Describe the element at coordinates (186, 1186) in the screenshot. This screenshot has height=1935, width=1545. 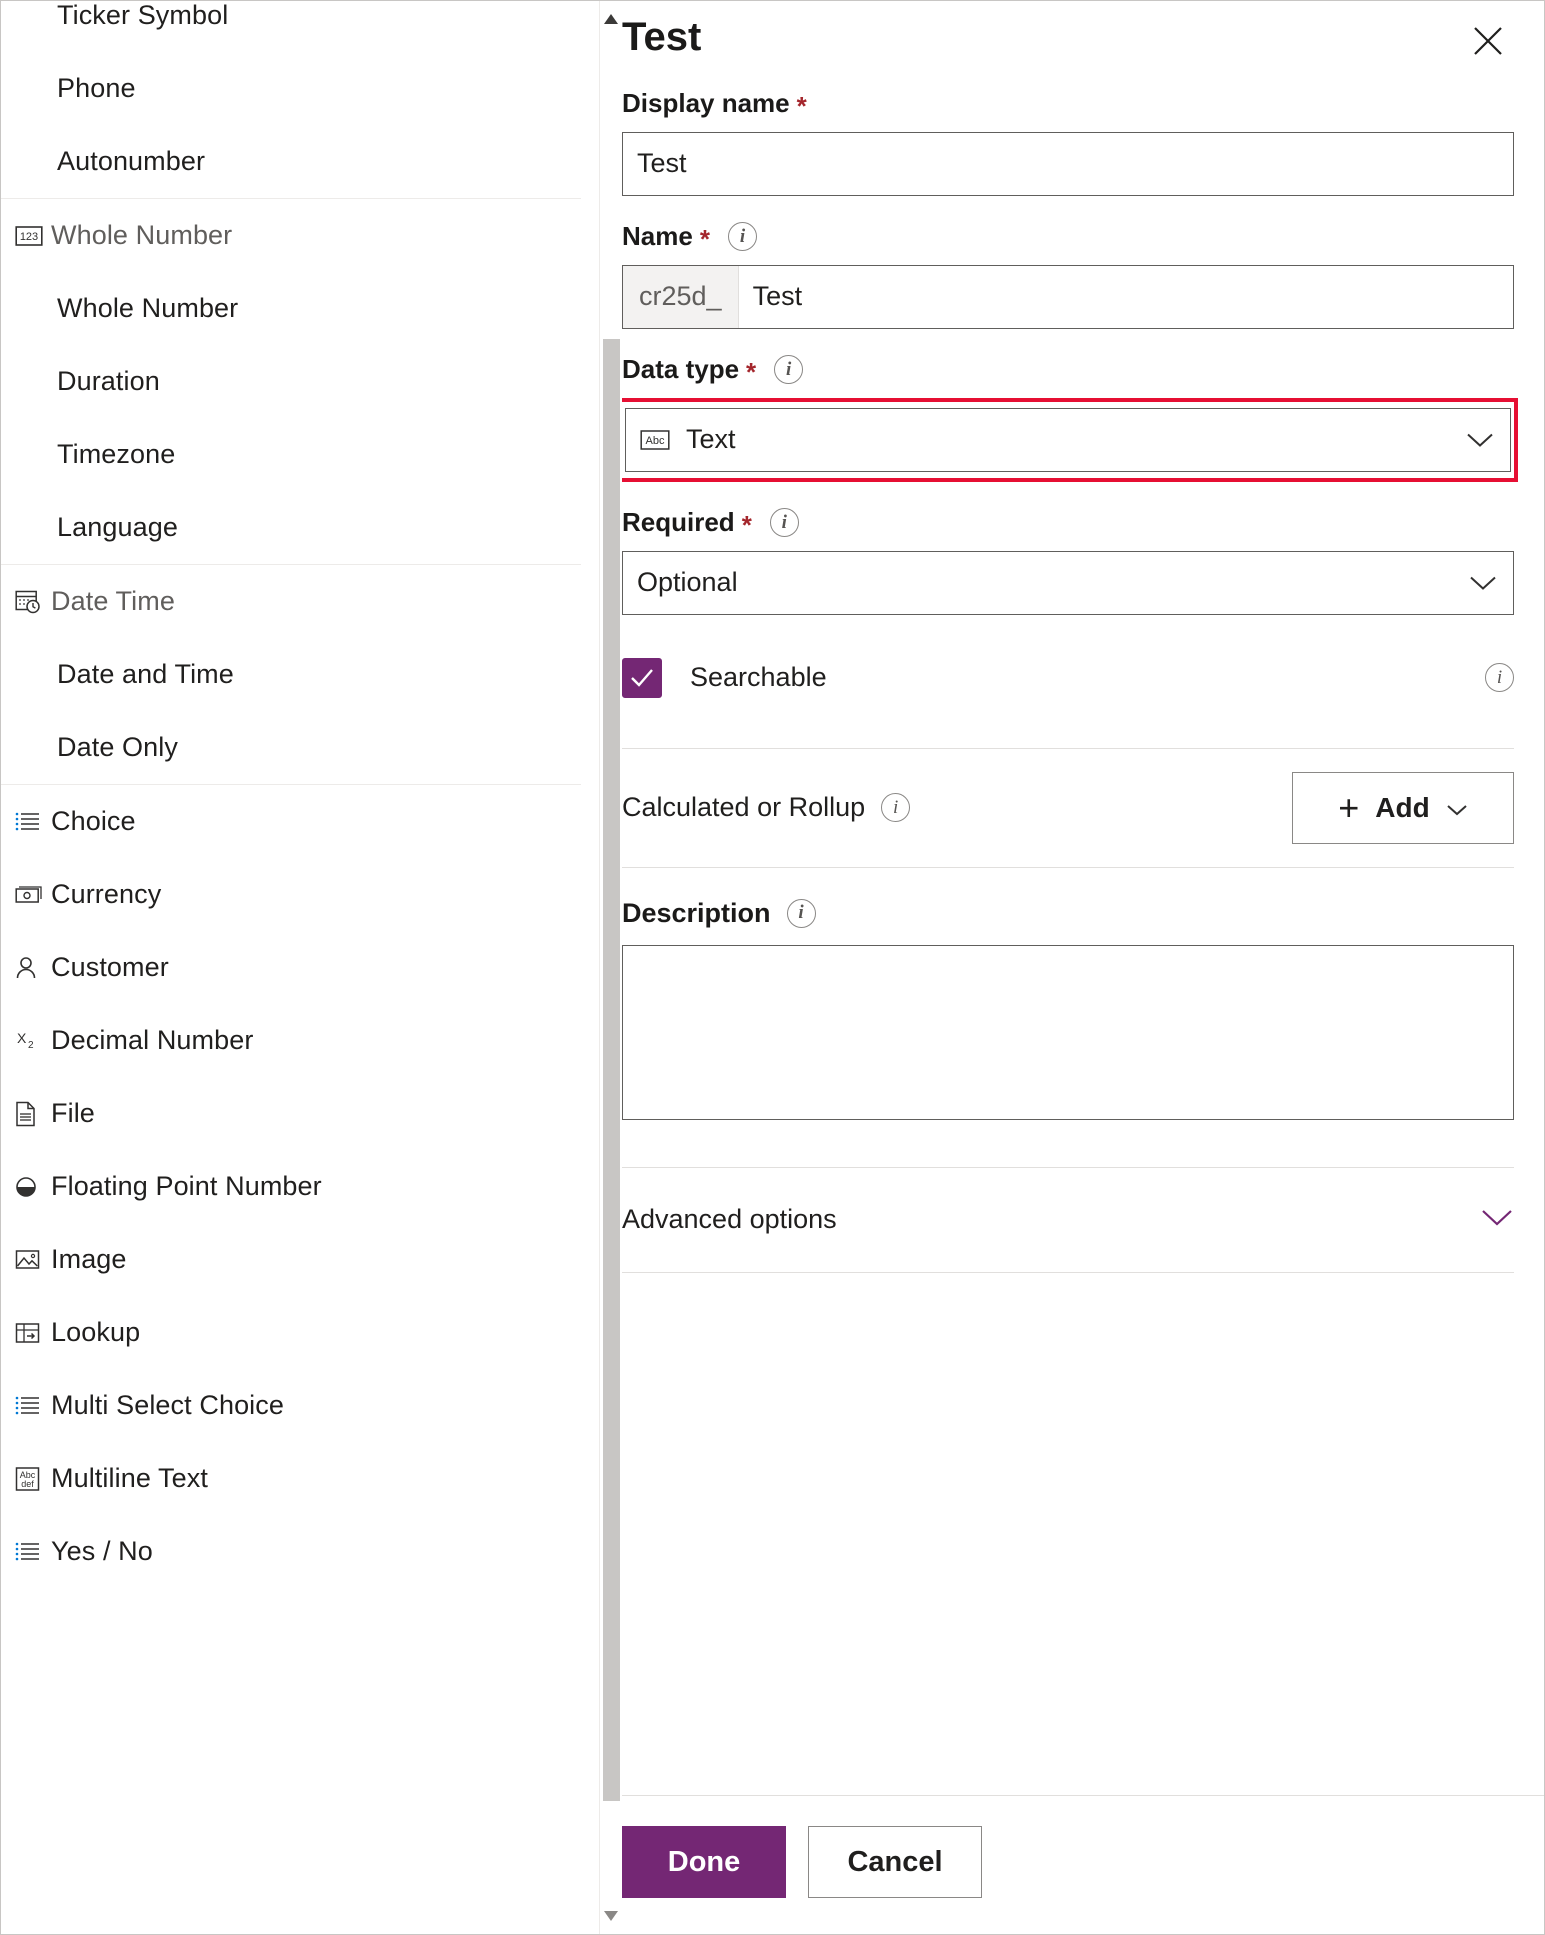
I see `data-type-label: Floating Point Number` at that location.